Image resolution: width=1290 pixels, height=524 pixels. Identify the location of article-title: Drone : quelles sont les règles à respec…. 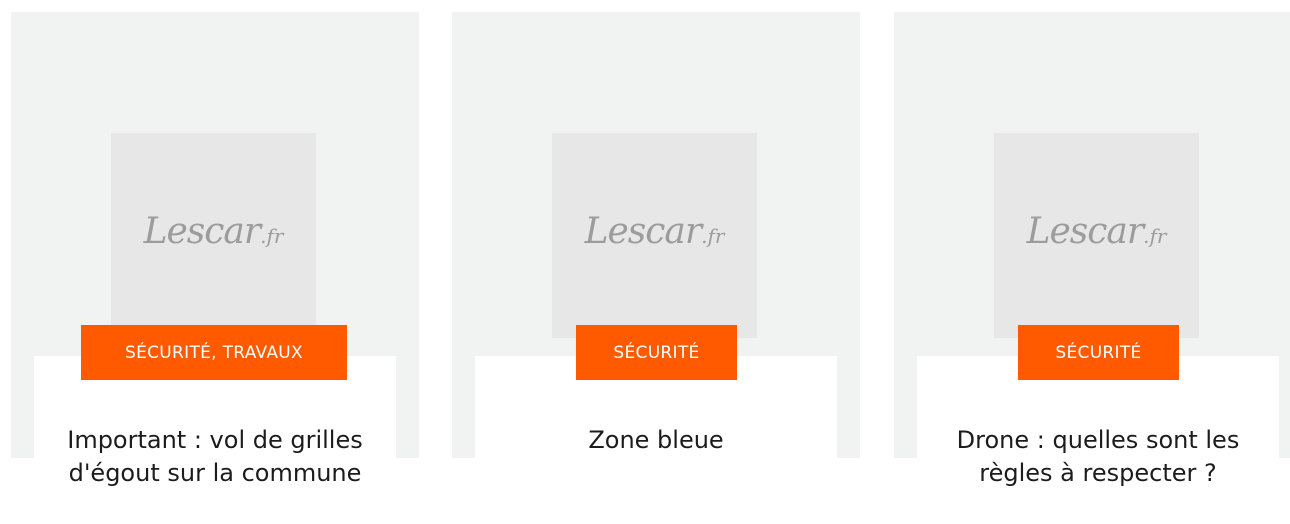
(1098, 457).